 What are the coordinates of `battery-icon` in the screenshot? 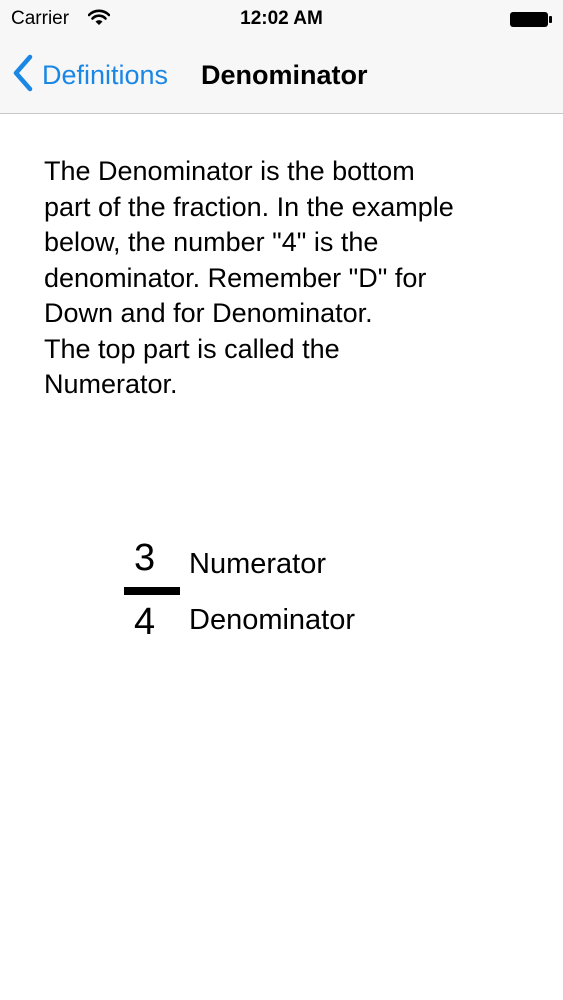 It's located at (531, 22).